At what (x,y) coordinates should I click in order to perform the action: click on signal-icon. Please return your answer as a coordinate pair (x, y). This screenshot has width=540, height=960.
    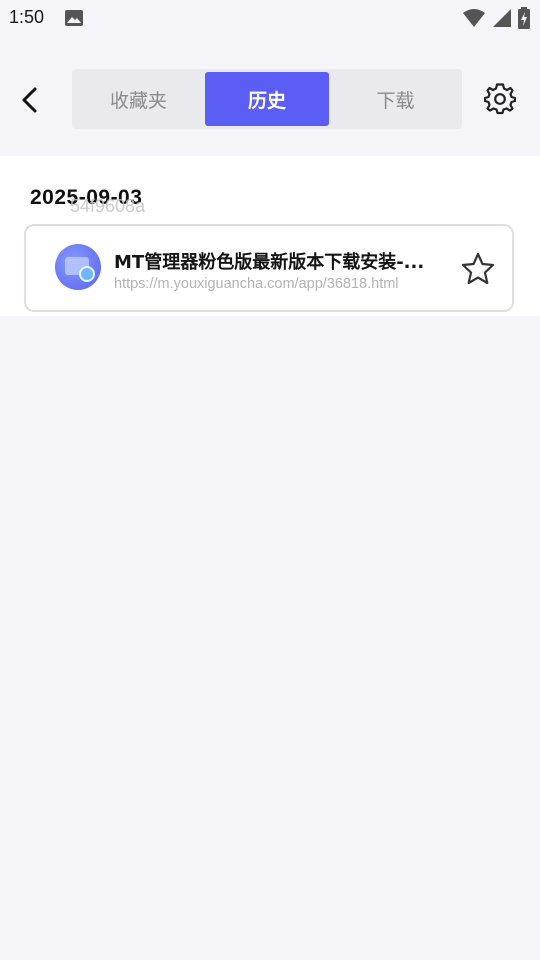
    Looking at the image, I should click on (502, 18).